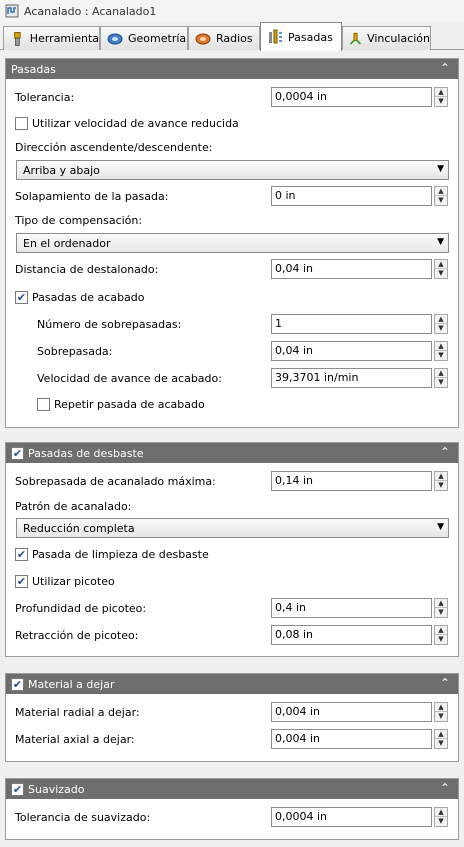 This screenshot has height=847, width=464. I want to click on tab-vinculacion: Vinculación, so click(386, 38).